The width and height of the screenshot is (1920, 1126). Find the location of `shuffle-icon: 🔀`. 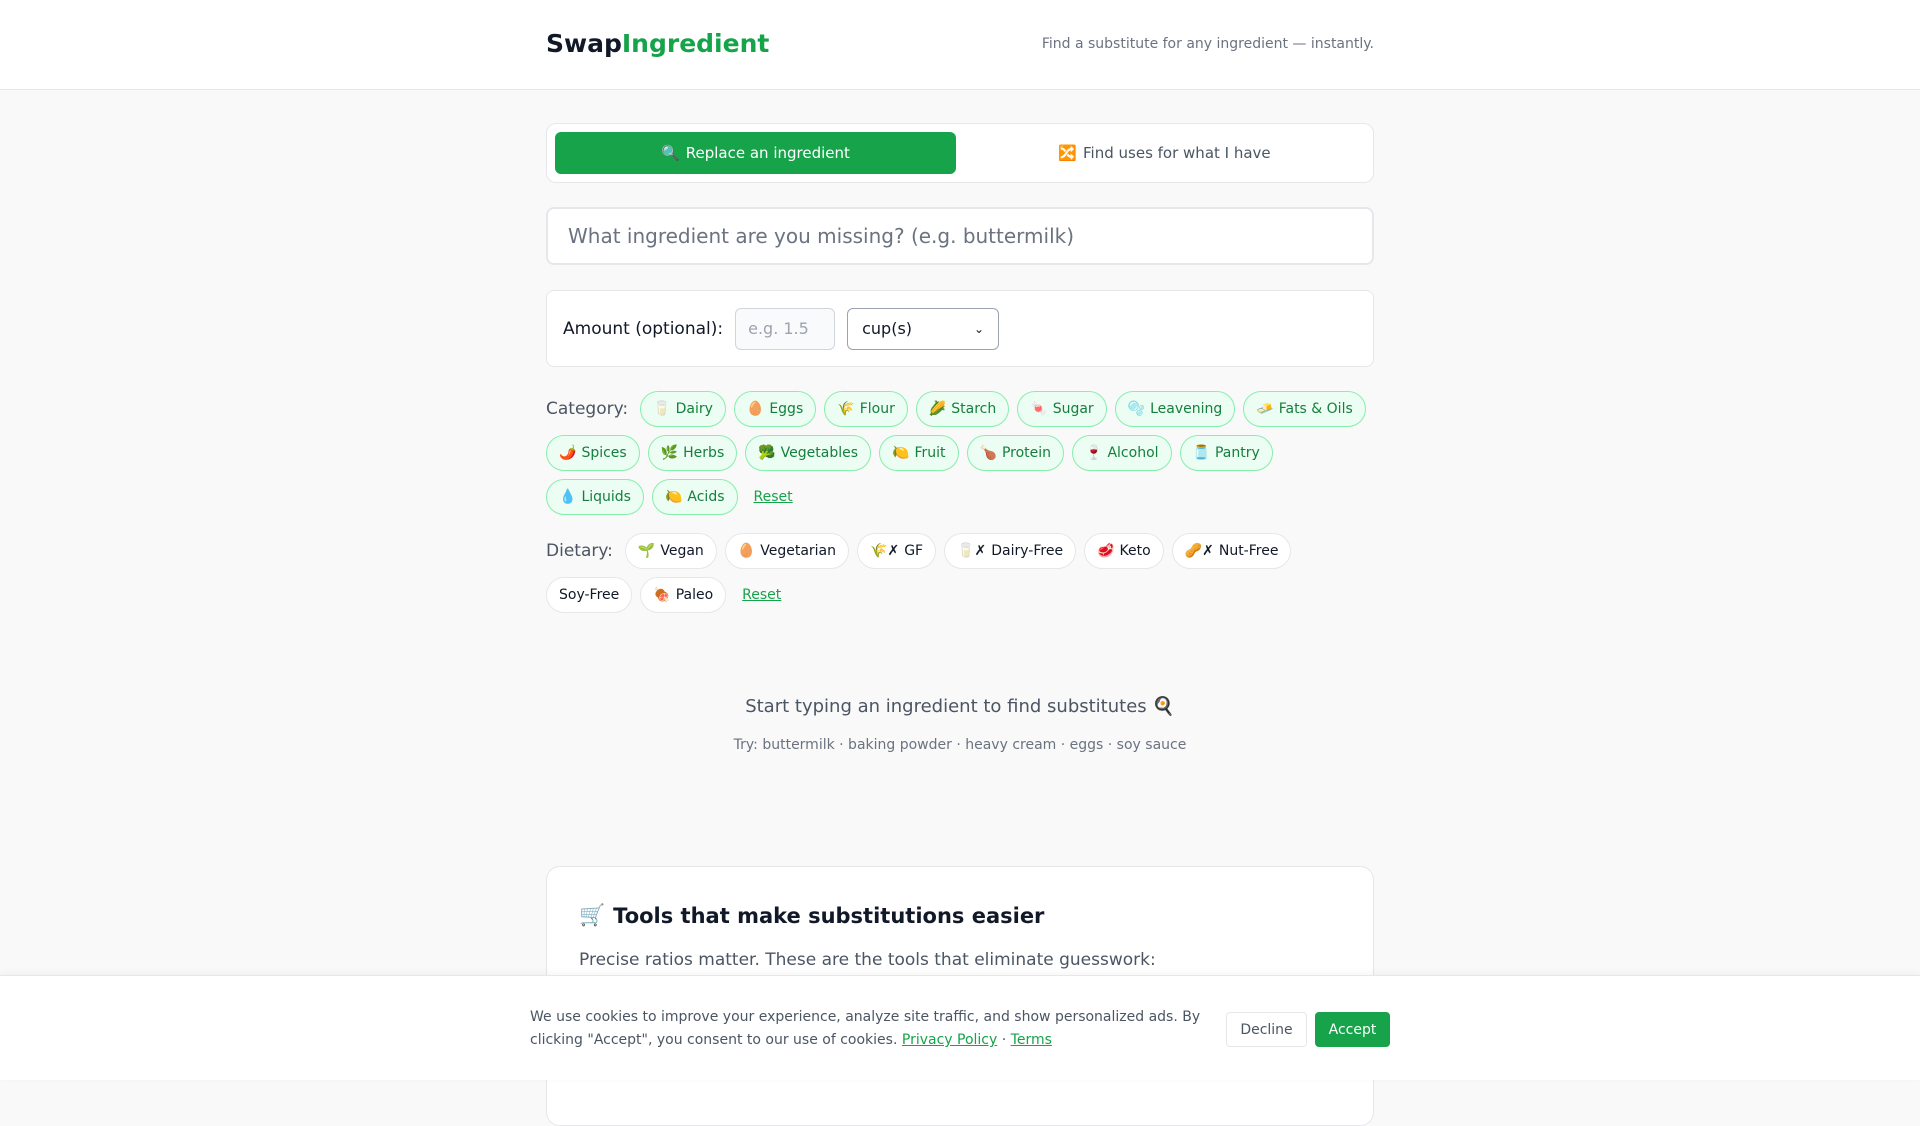

shuffle-icon: 🔀 is located at coordinates (1068, 153).